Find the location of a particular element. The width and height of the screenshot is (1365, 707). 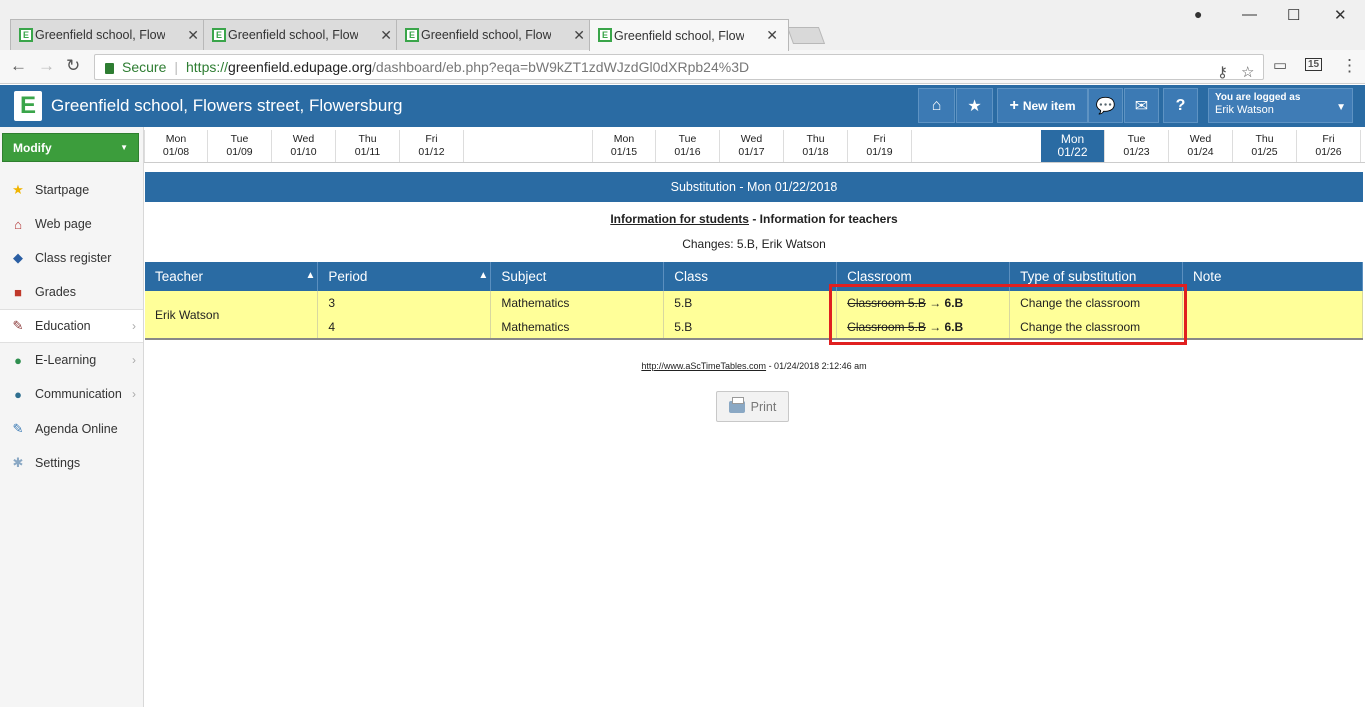

star-icon: ★ is located at coordinates (974, 106).